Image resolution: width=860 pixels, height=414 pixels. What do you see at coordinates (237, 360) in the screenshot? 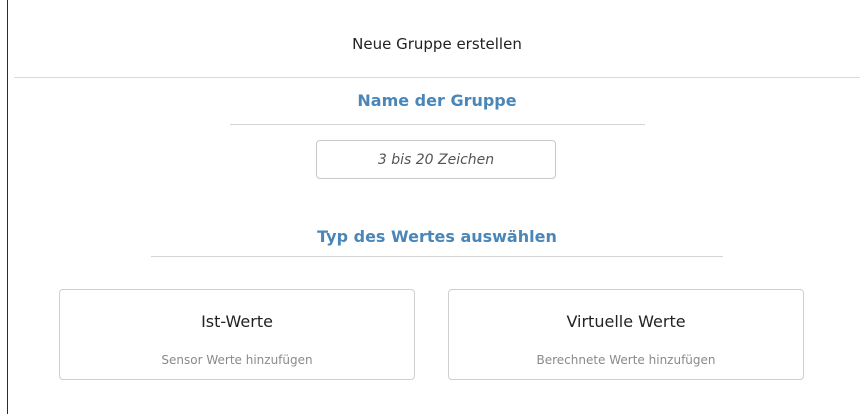
I see `actual-values-subtitle: Sensor Werte hinzufügen` at bounding box center [237, 360].